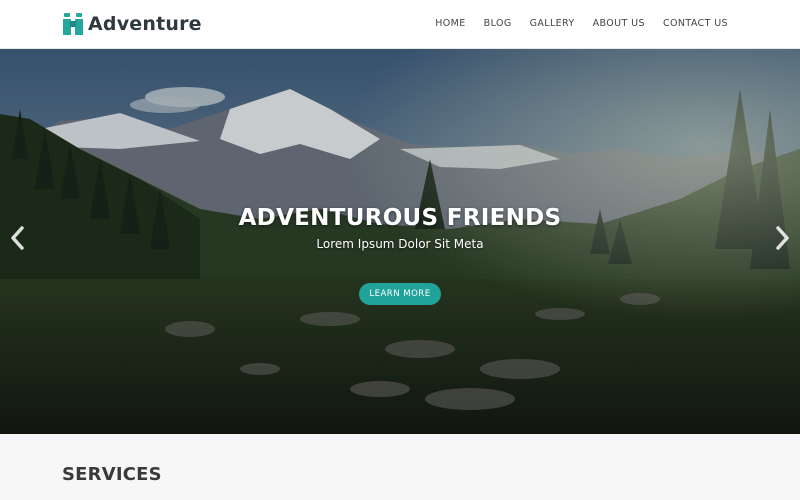 The width and height of the screenshot is (800, 500). What do you see at coordinates (695, 23) in the screenshot?
I see `nav-item-contact-us: CONTACT US` at bounding box center [695, 23].